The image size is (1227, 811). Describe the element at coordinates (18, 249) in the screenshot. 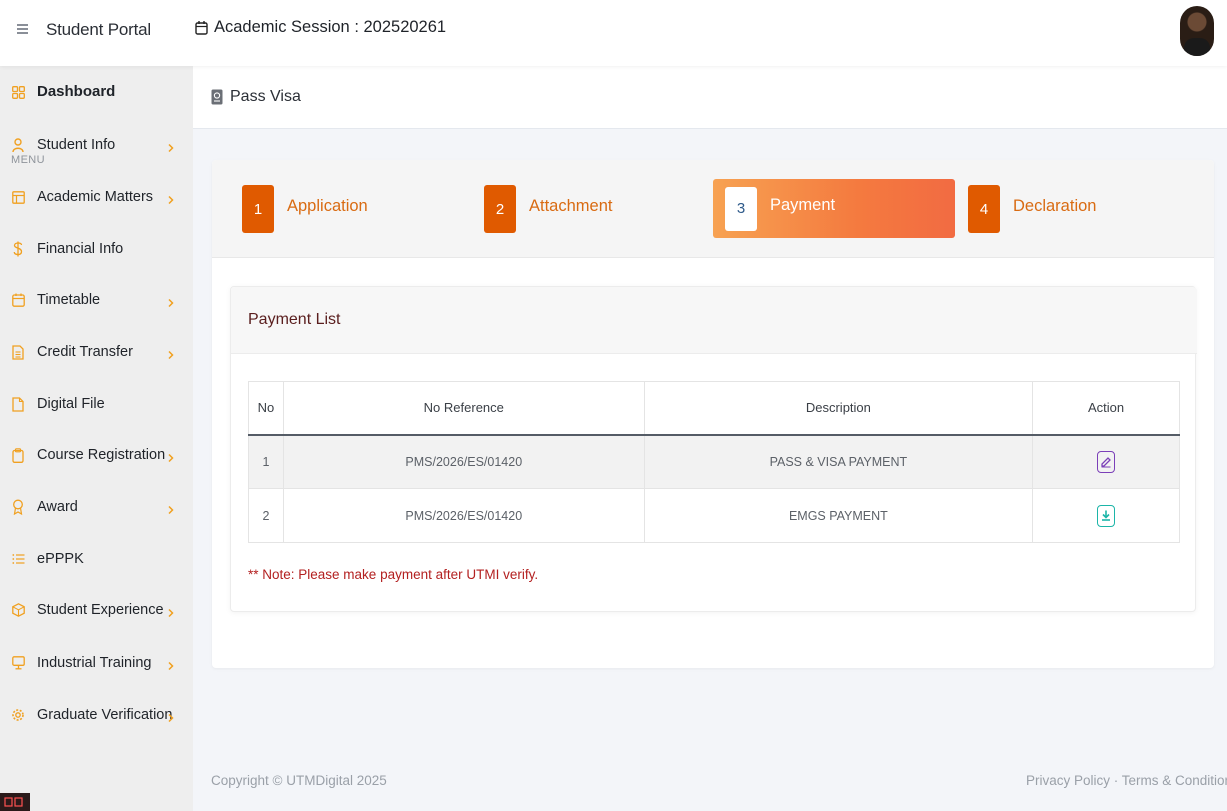

I see `dollar-icon` at that location.